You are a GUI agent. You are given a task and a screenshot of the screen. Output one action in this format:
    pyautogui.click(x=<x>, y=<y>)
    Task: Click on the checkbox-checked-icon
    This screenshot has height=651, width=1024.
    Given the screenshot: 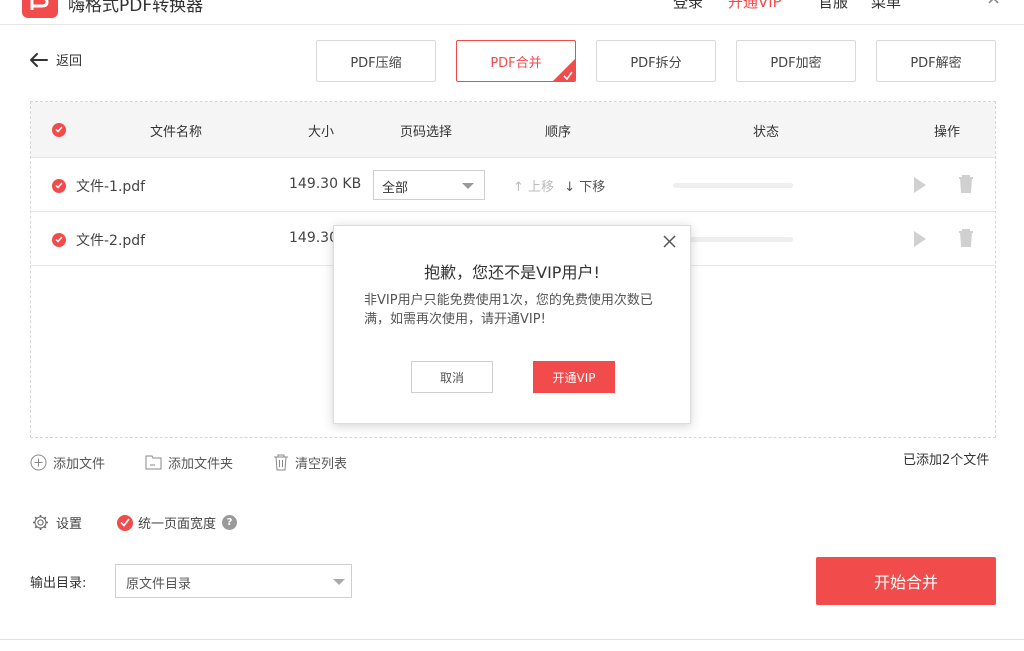 What is the action you would take?
    pyautogui.click(x=125, y=522)
    